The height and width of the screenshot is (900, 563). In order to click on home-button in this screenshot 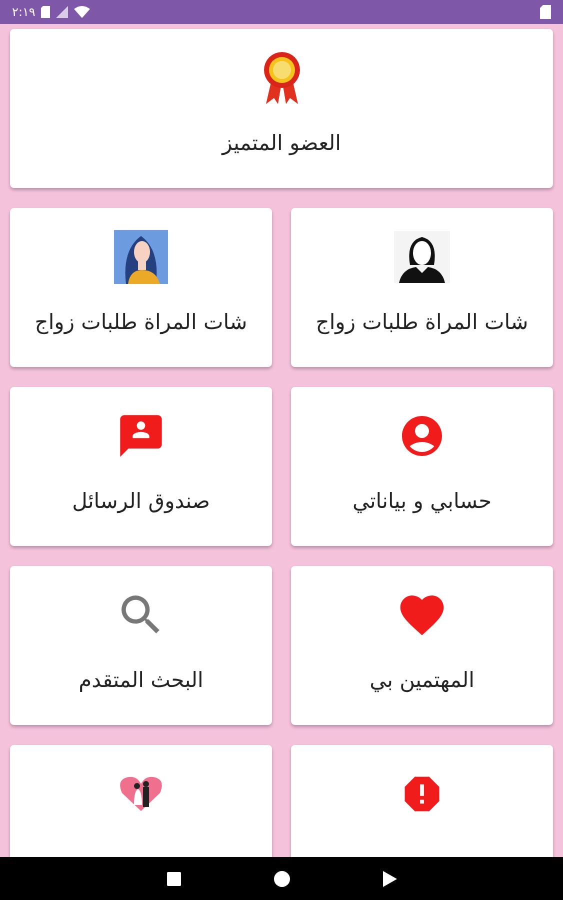, I will do `click(282, 878)`.